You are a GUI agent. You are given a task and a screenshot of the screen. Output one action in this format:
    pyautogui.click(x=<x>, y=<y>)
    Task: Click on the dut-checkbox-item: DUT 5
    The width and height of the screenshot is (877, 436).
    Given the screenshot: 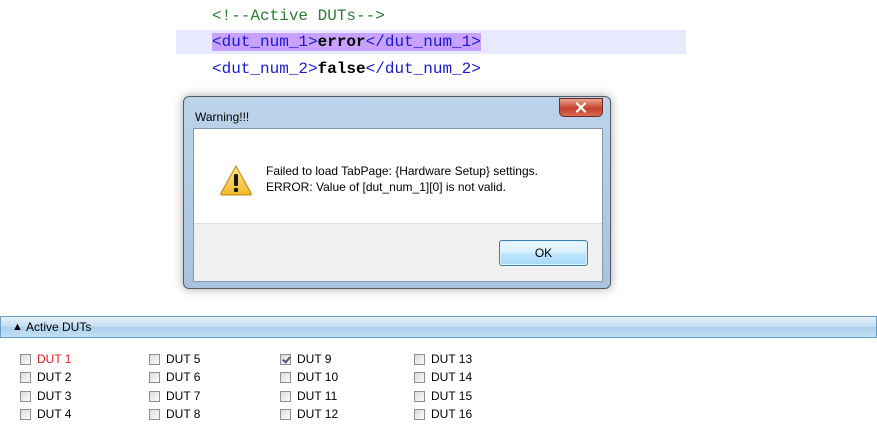 What is the action you would take?
    pyautogui.click(x=174, y=359)
    